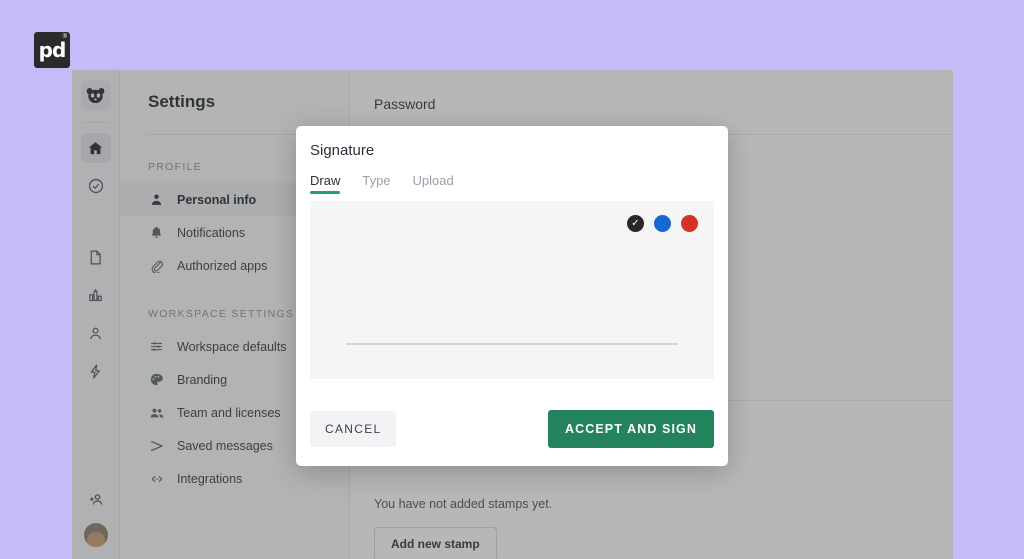 Image resolution: width=1024 pixels, height=559 pixels. Describe the element at coordinates (512, 344) in the screenshot. I see `signature-baseline` at that location.